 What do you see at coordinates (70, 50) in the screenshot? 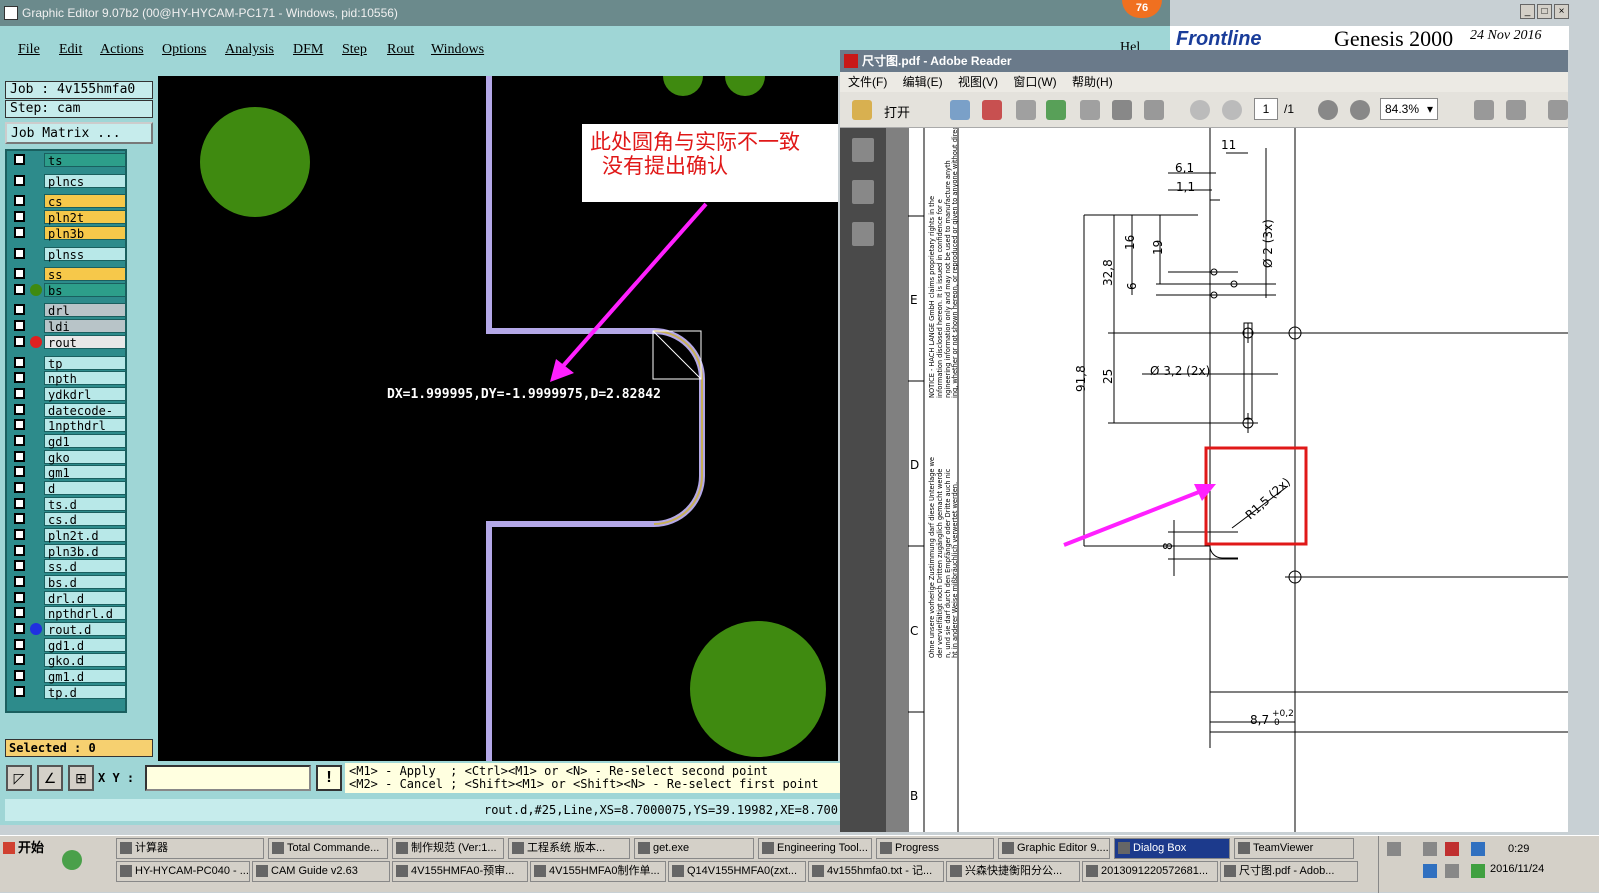
I see `menu-edit: Edit` at bounding box center [70, 50].